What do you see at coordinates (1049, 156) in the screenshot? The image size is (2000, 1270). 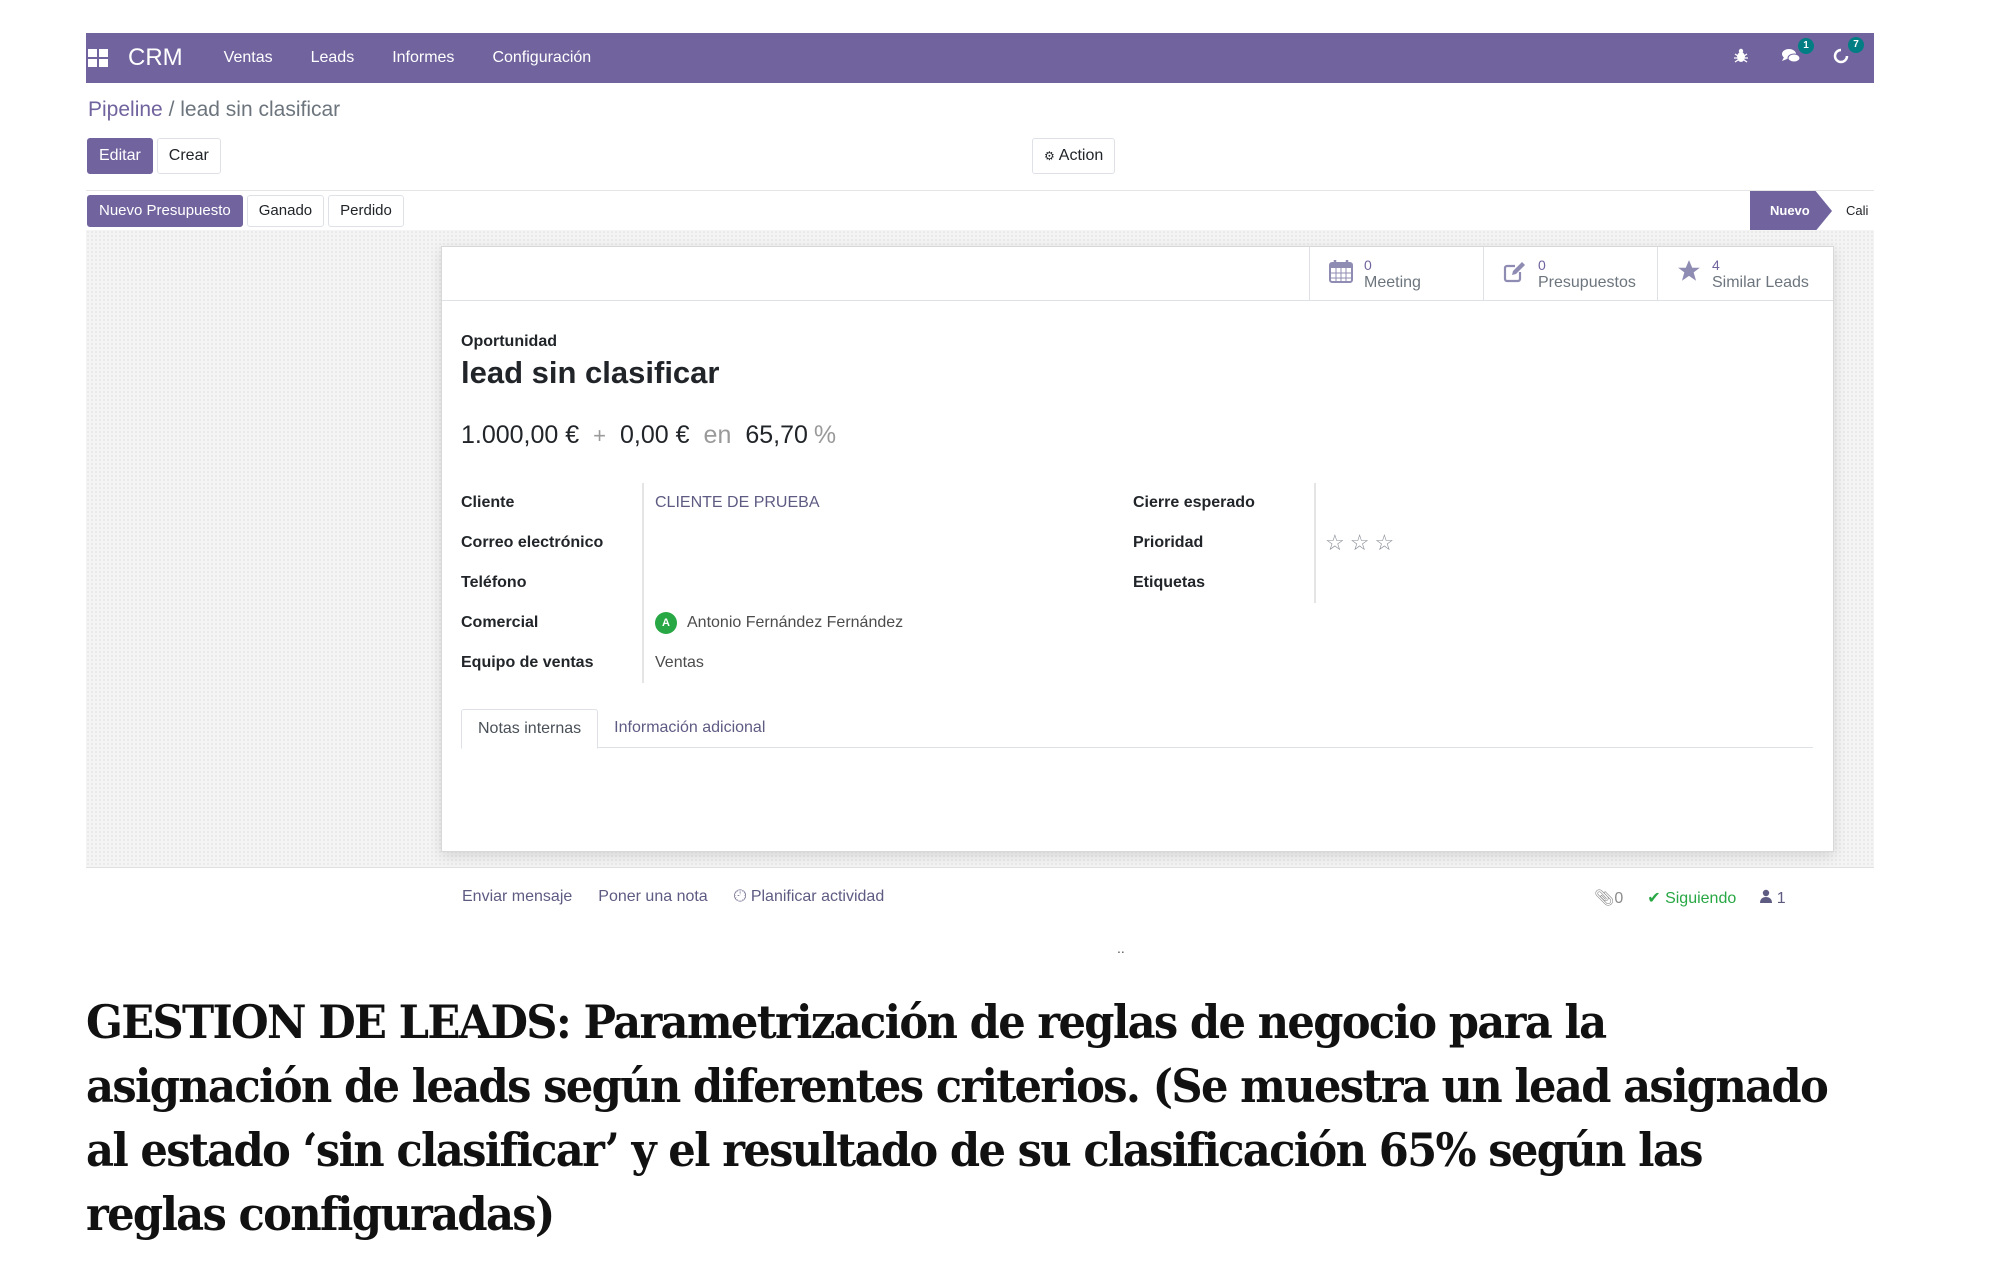 I see `gear-icon: ⚙` at bounding box center [1049, 156].